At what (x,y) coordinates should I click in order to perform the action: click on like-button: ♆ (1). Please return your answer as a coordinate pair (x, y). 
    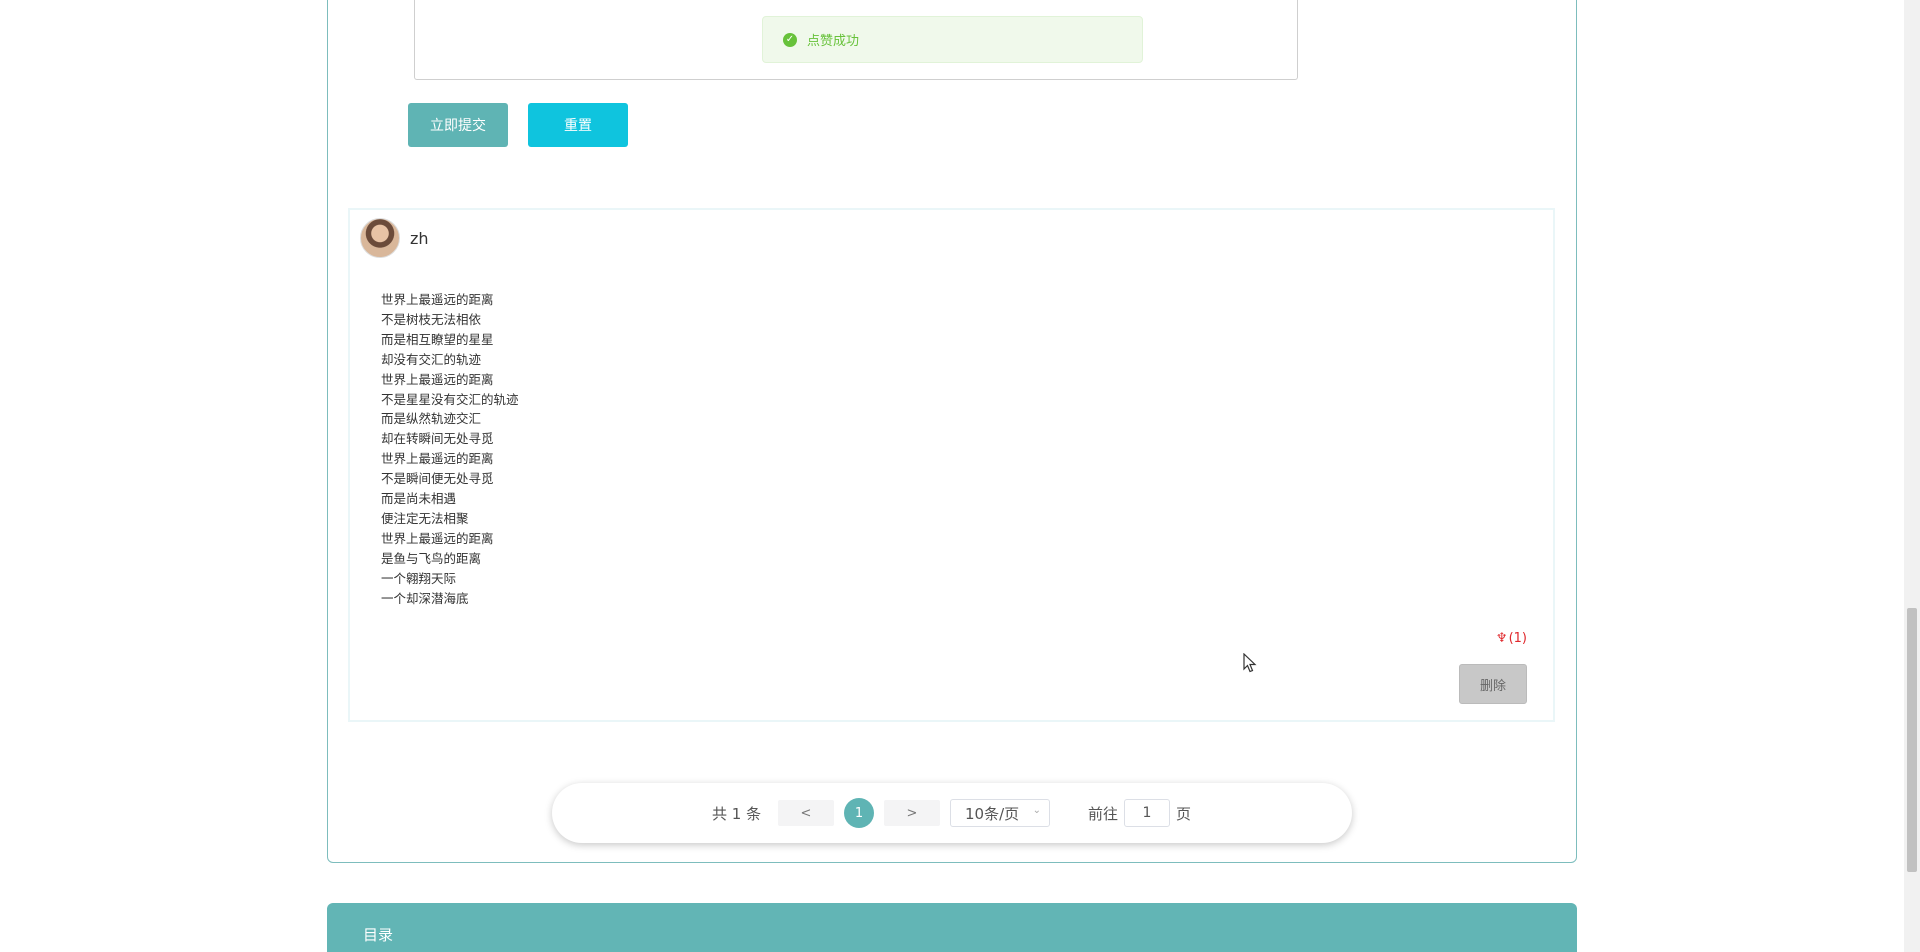
    Looking at the image, I should click on (1511, 638).